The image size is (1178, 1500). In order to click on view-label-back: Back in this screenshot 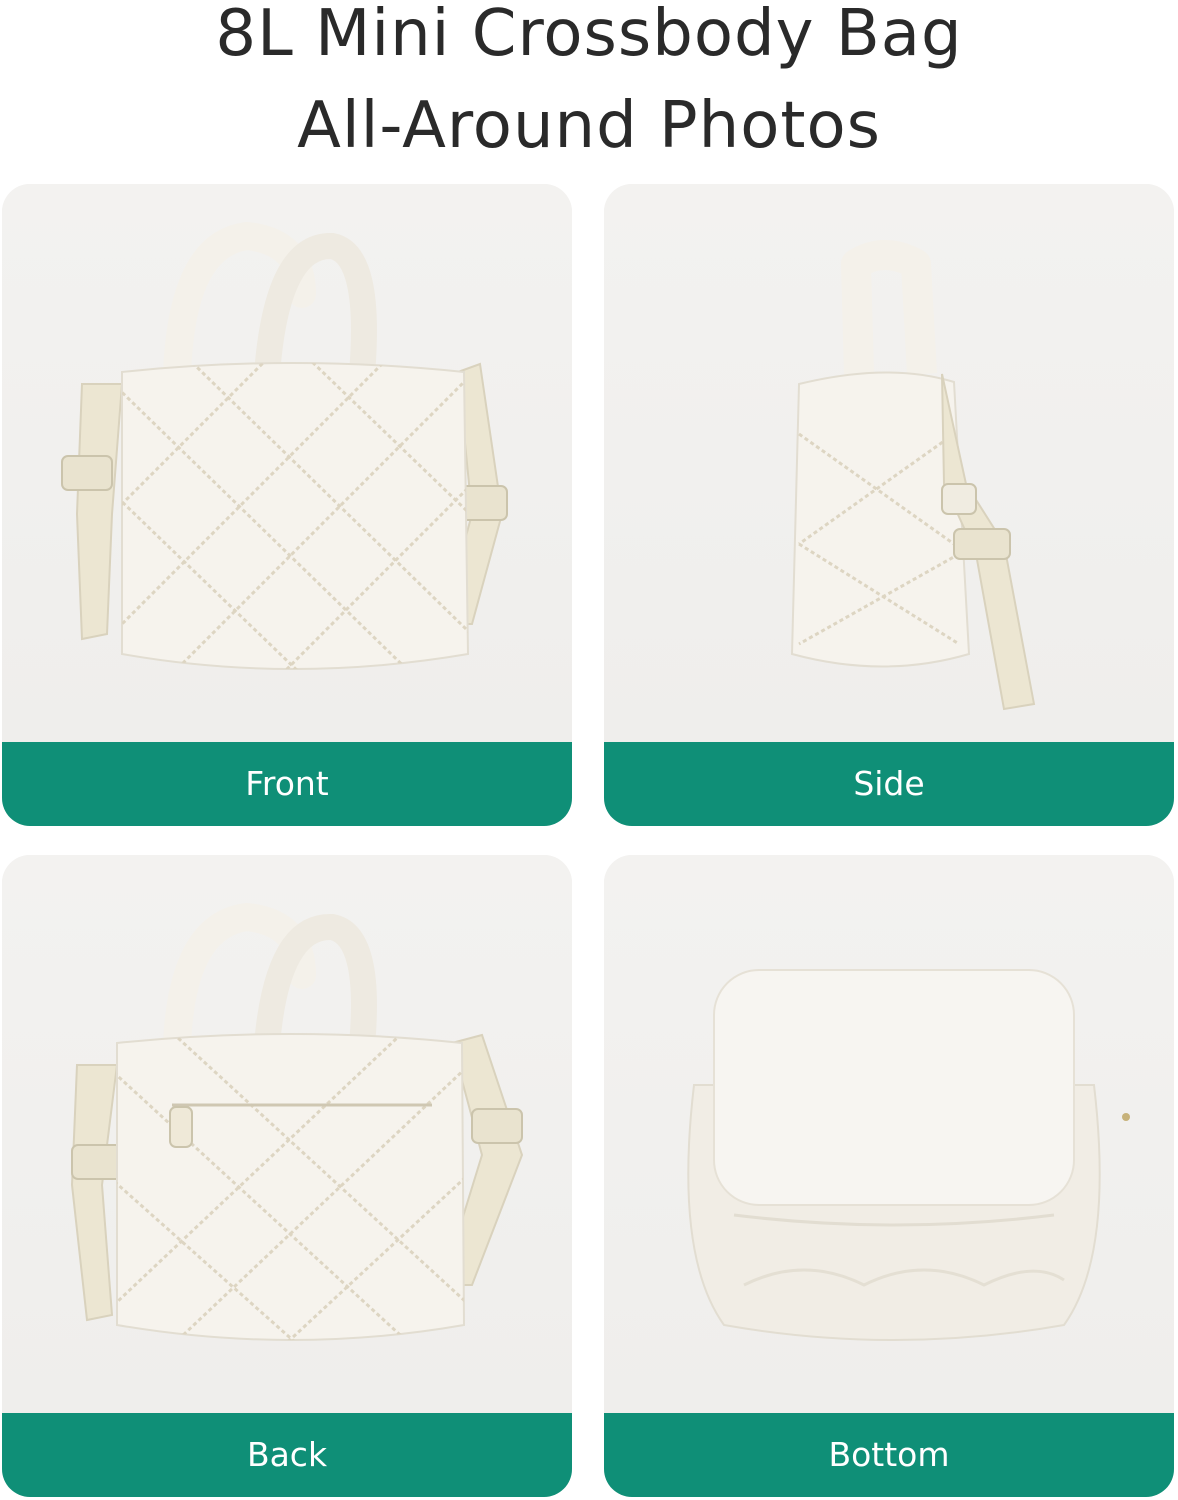, I will do `click(287, 1455)`.